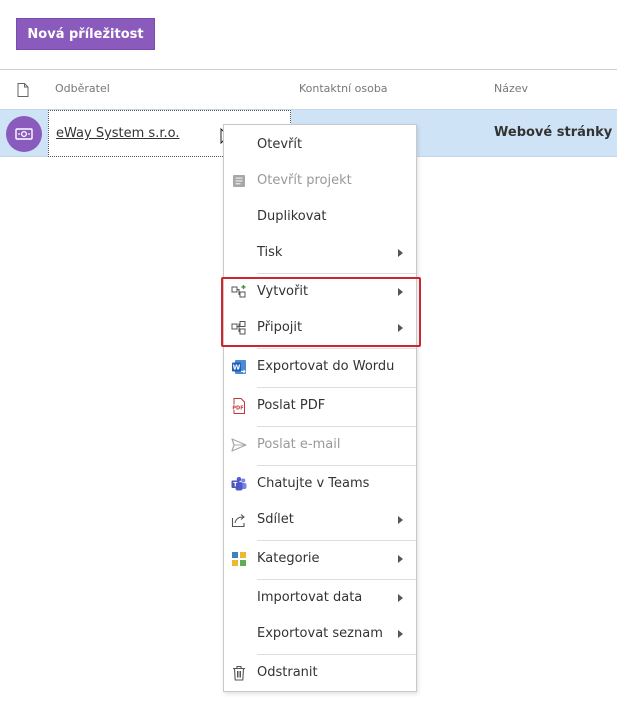 Image resolution: width=617 pixels, height=701 pixels. Describe the element at coordinates (320, 367) in the screenshot. I see `menu-item-export-word: W Exportovat do Wordu` at that location.